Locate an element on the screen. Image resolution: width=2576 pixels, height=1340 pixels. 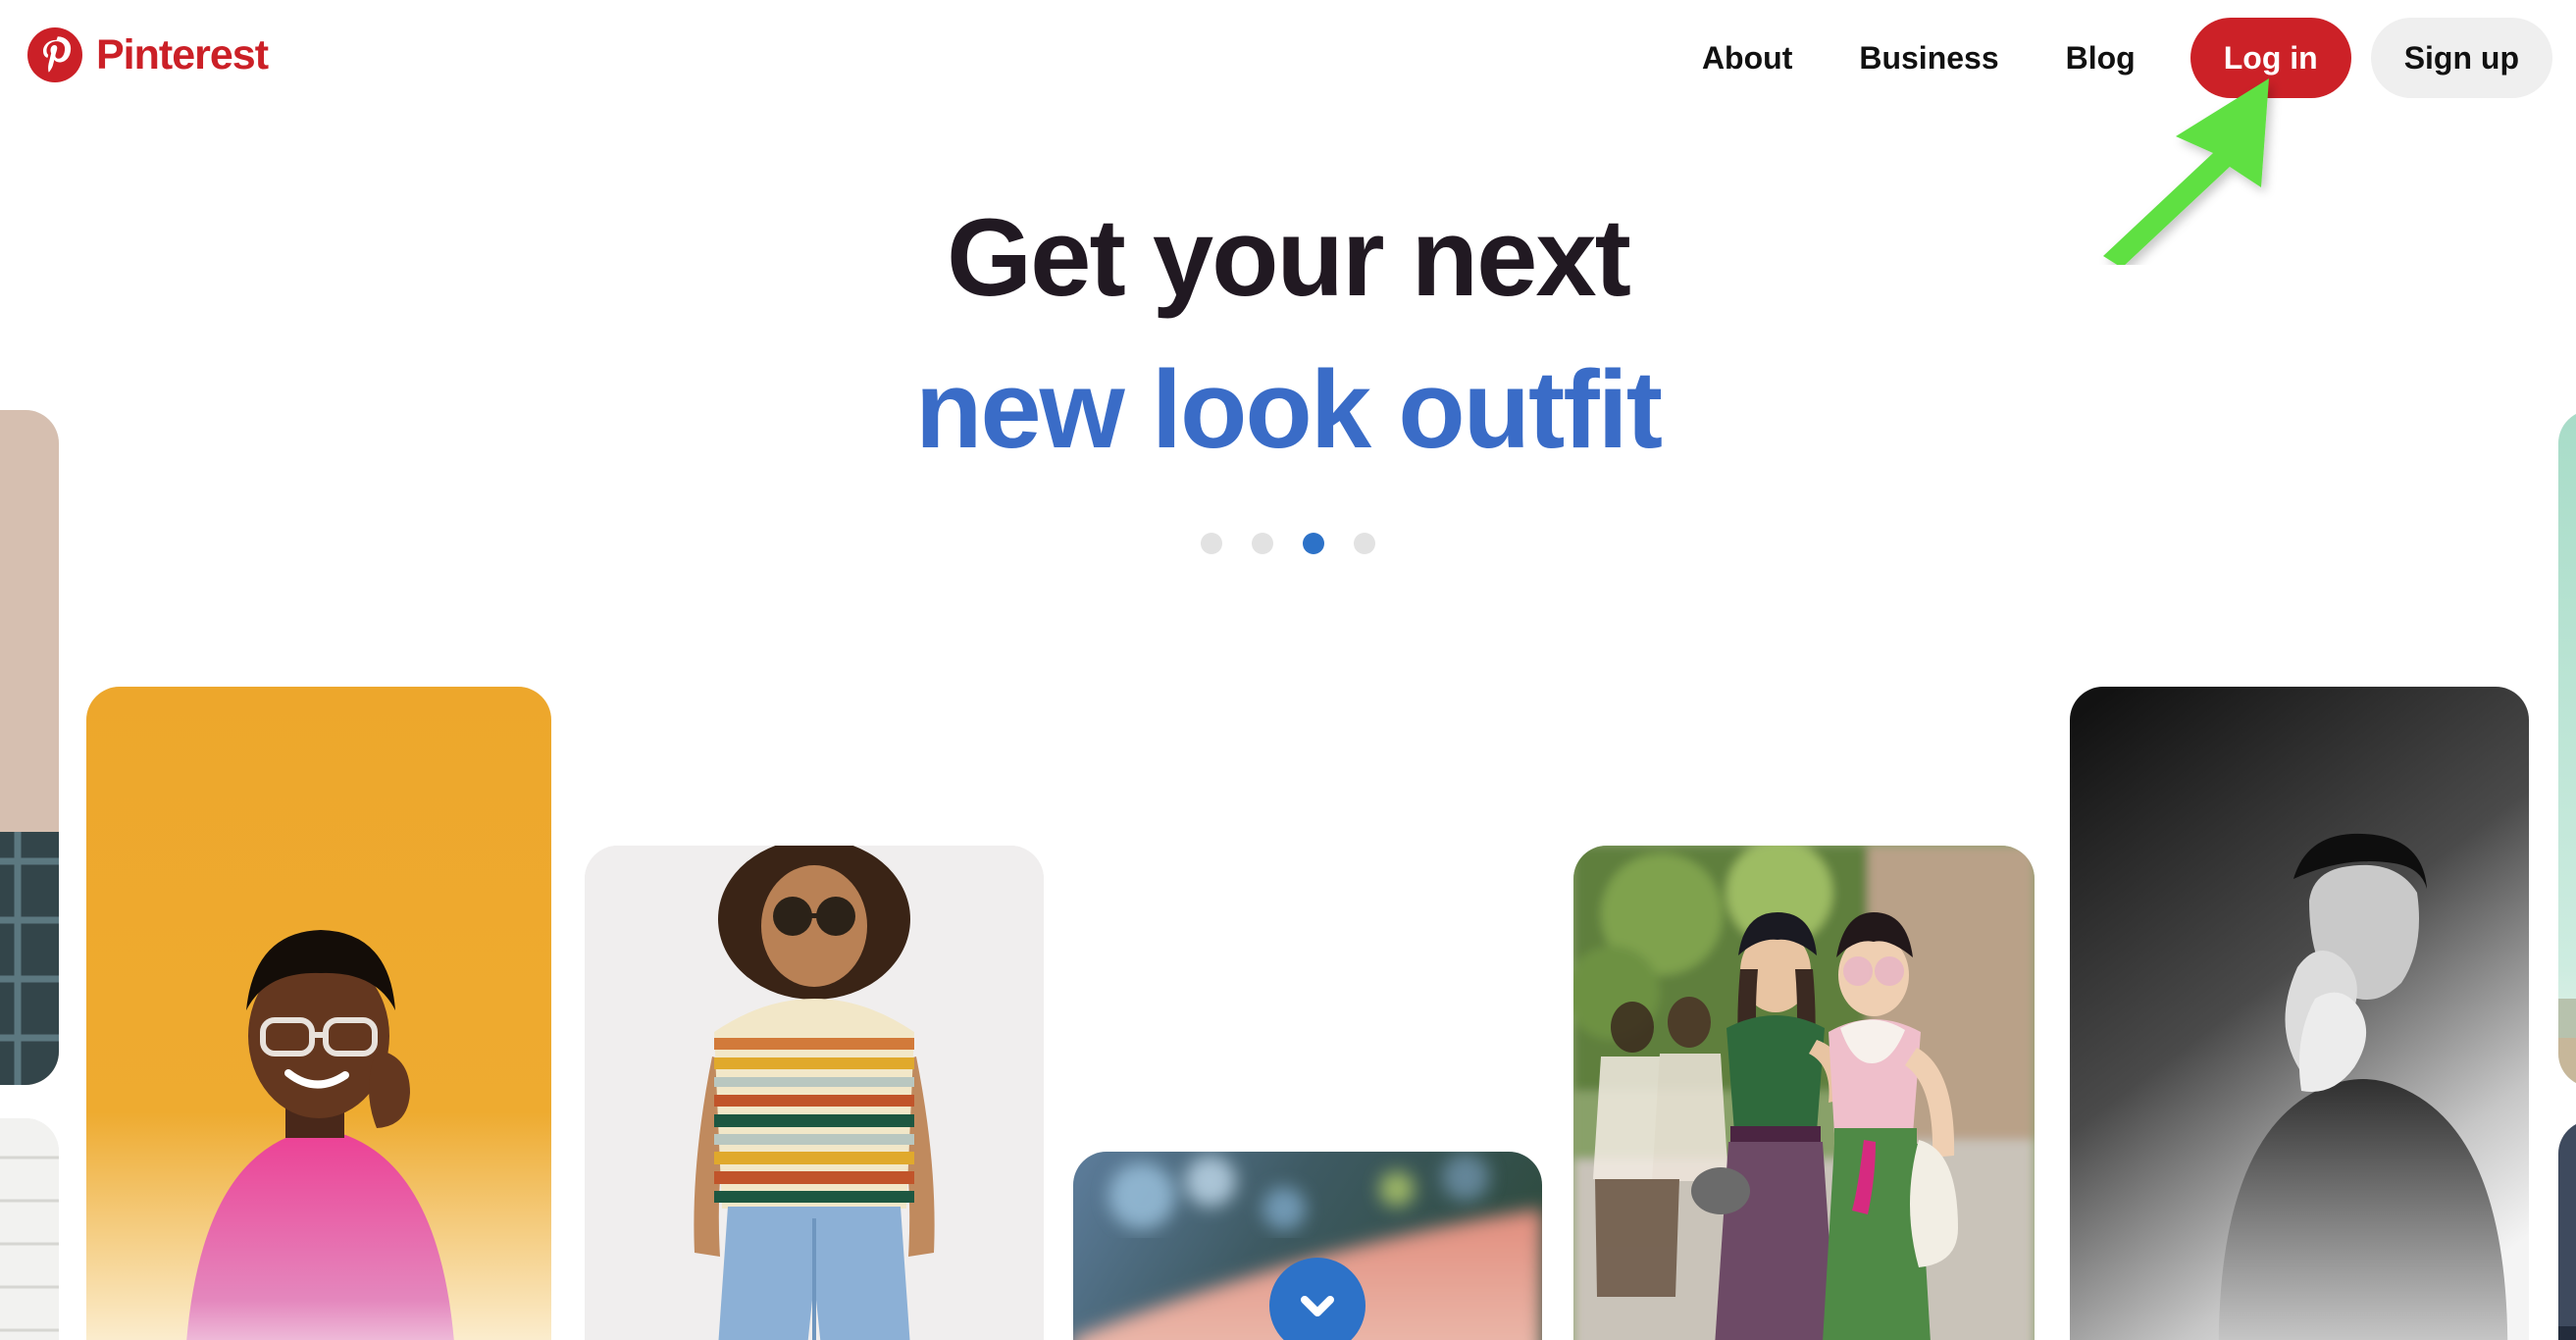
hero-headline-line-2: new look outfit is located at coordinates (1288, 410).